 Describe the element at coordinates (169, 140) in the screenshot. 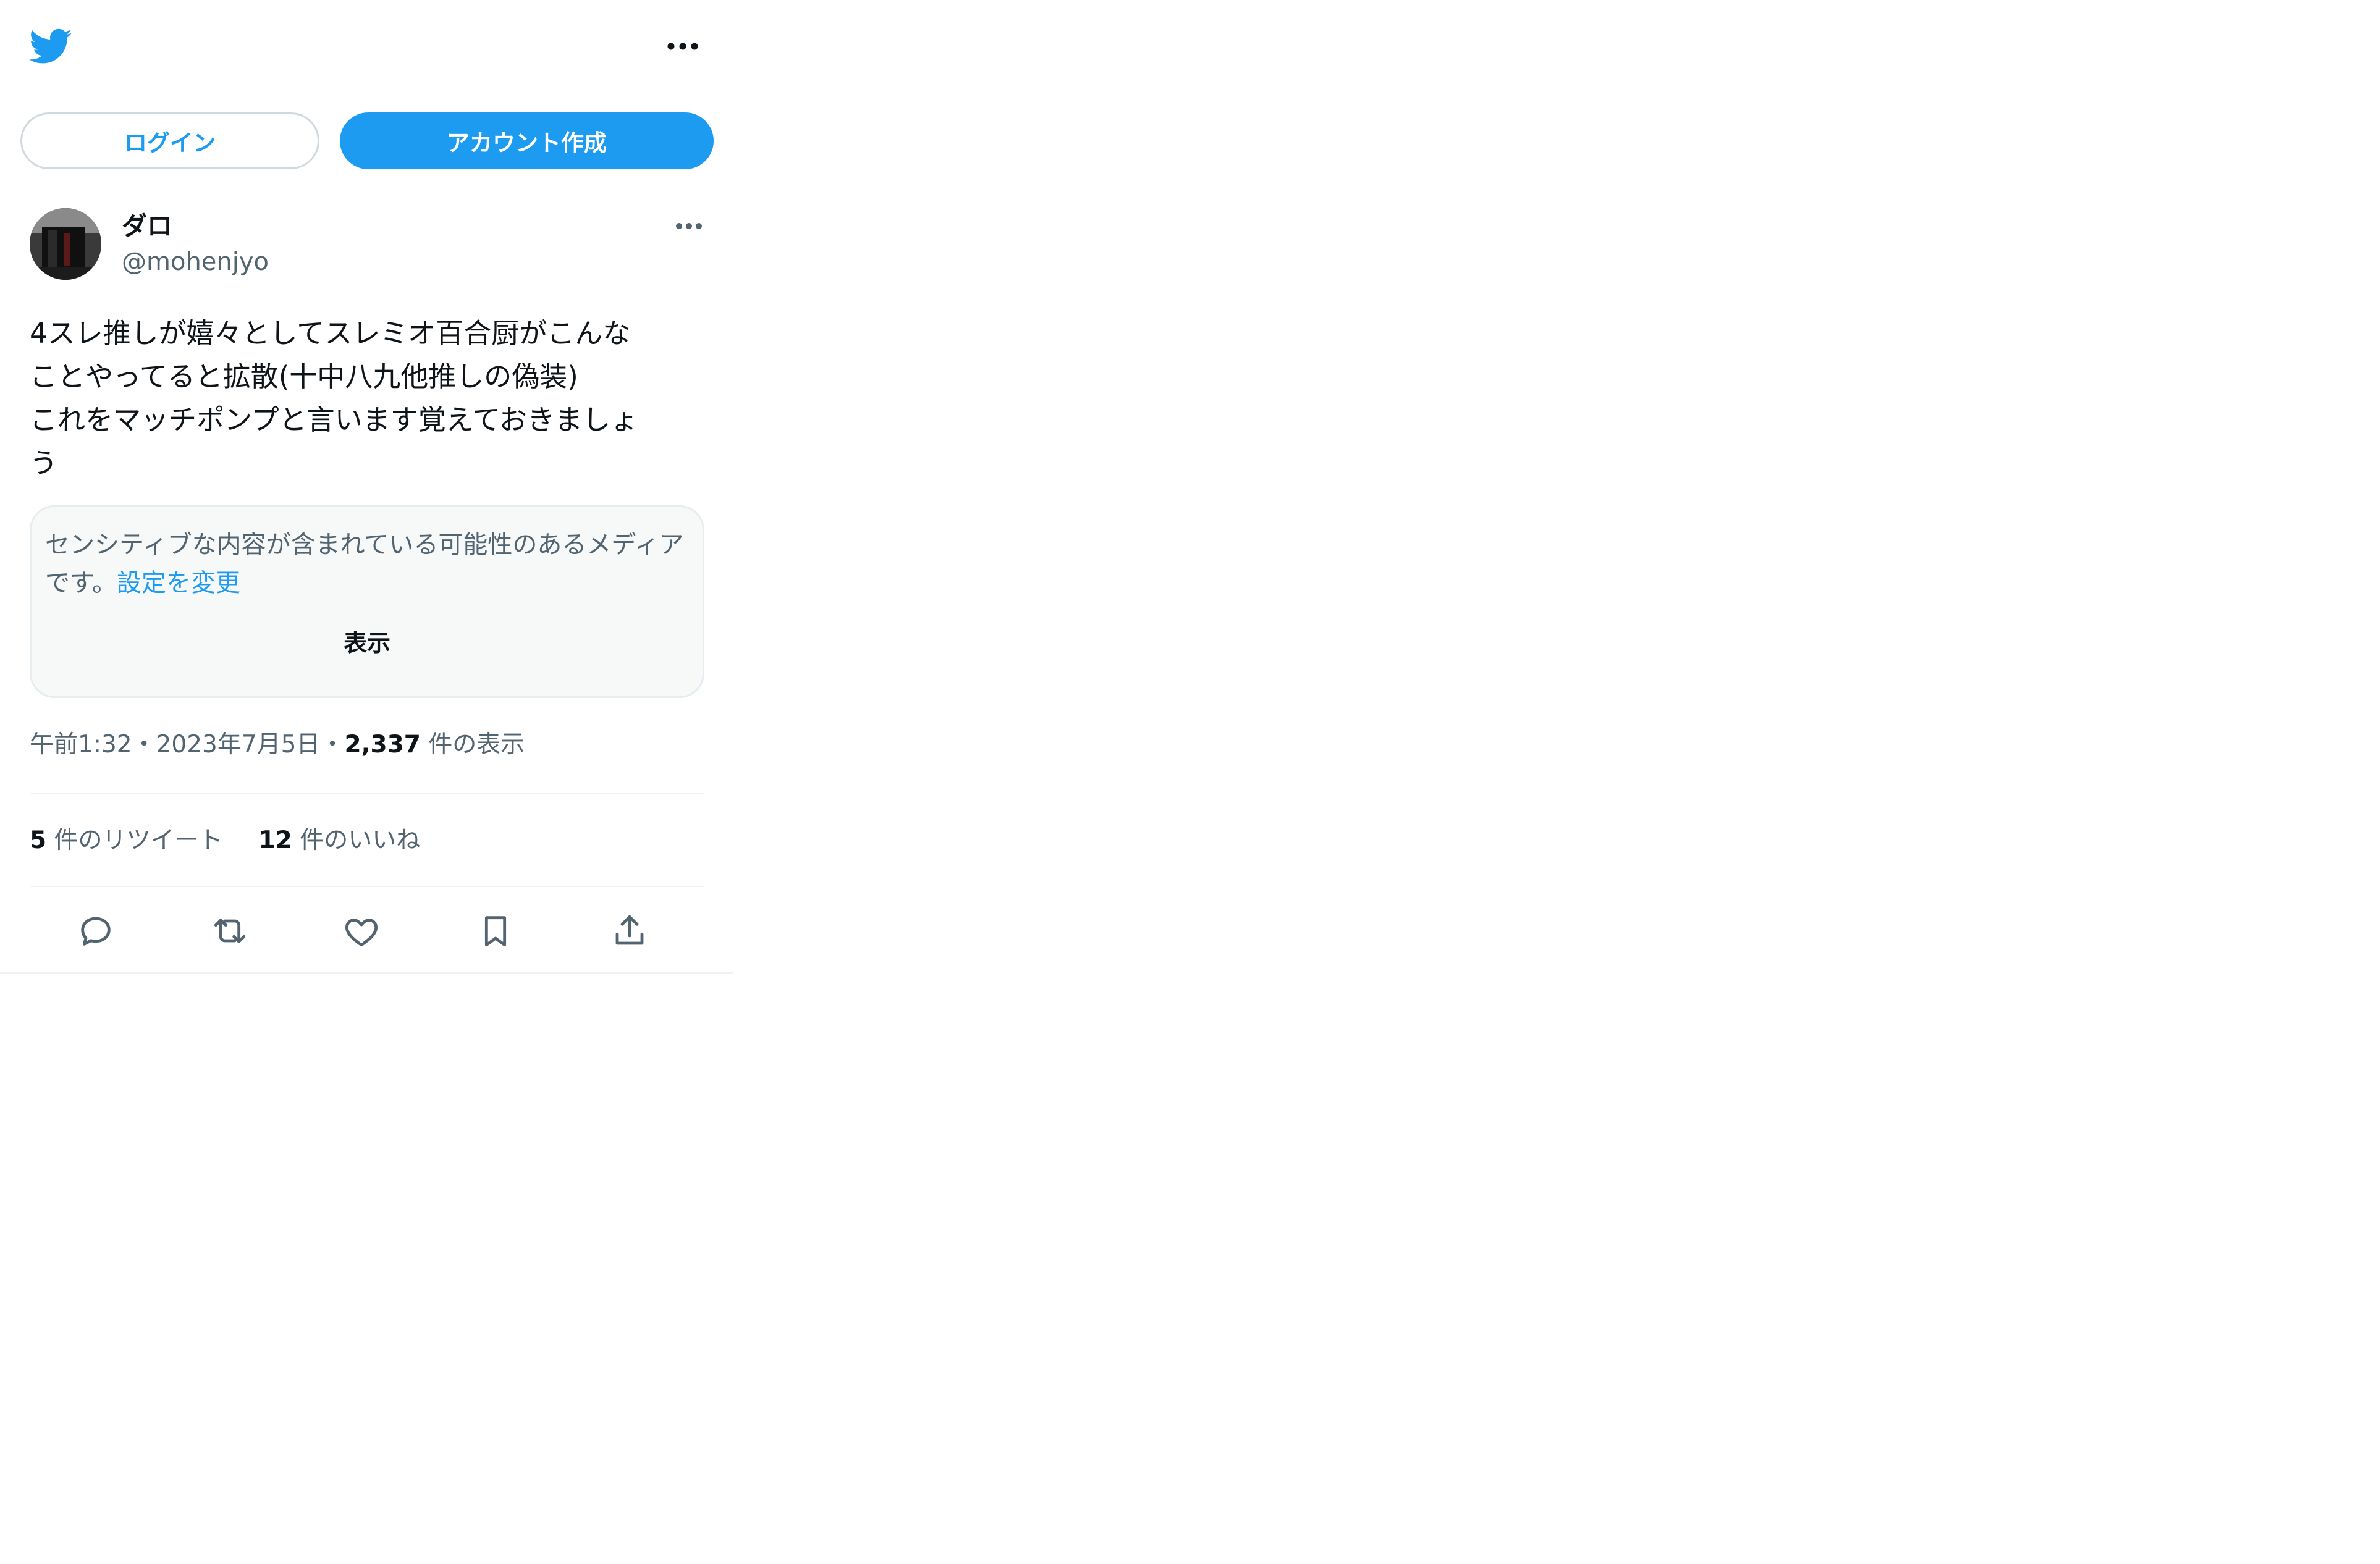

I see `login-button: ログイン` at that location.